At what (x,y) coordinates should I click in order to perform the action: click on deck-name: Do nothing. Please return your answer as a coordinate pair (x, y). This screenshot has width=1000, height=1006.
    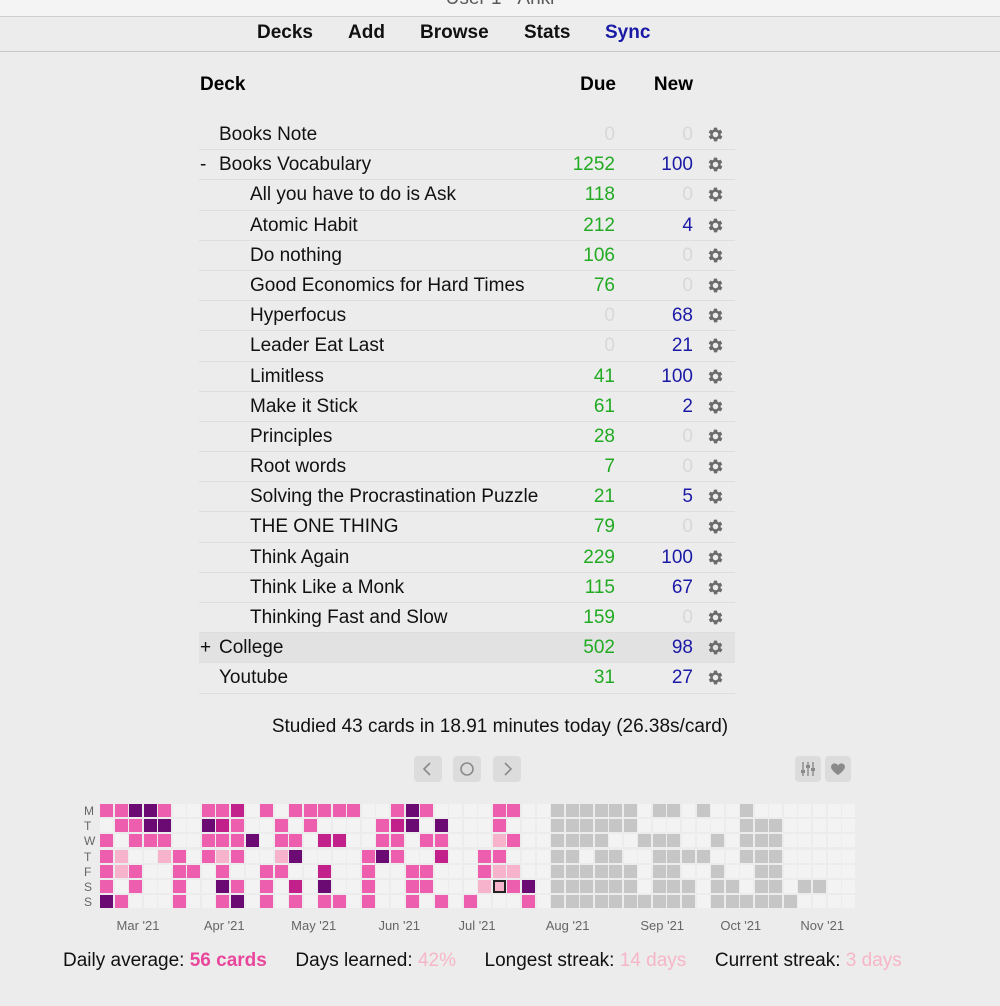
    Looking at the image, I should click on (296, 256).